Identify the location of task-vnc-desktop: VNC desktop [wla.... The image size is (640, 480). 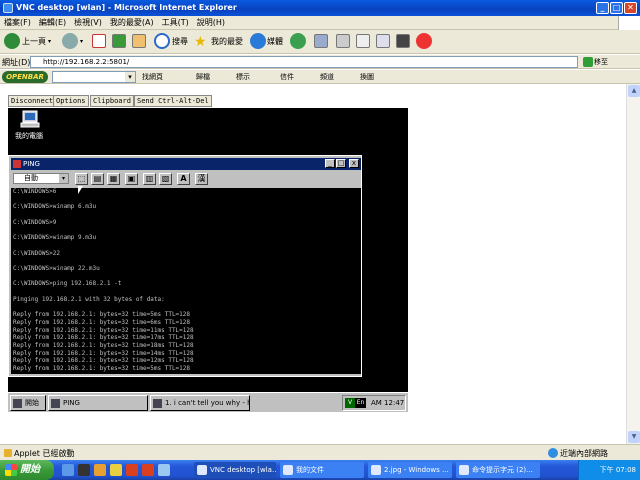
(235, 470).